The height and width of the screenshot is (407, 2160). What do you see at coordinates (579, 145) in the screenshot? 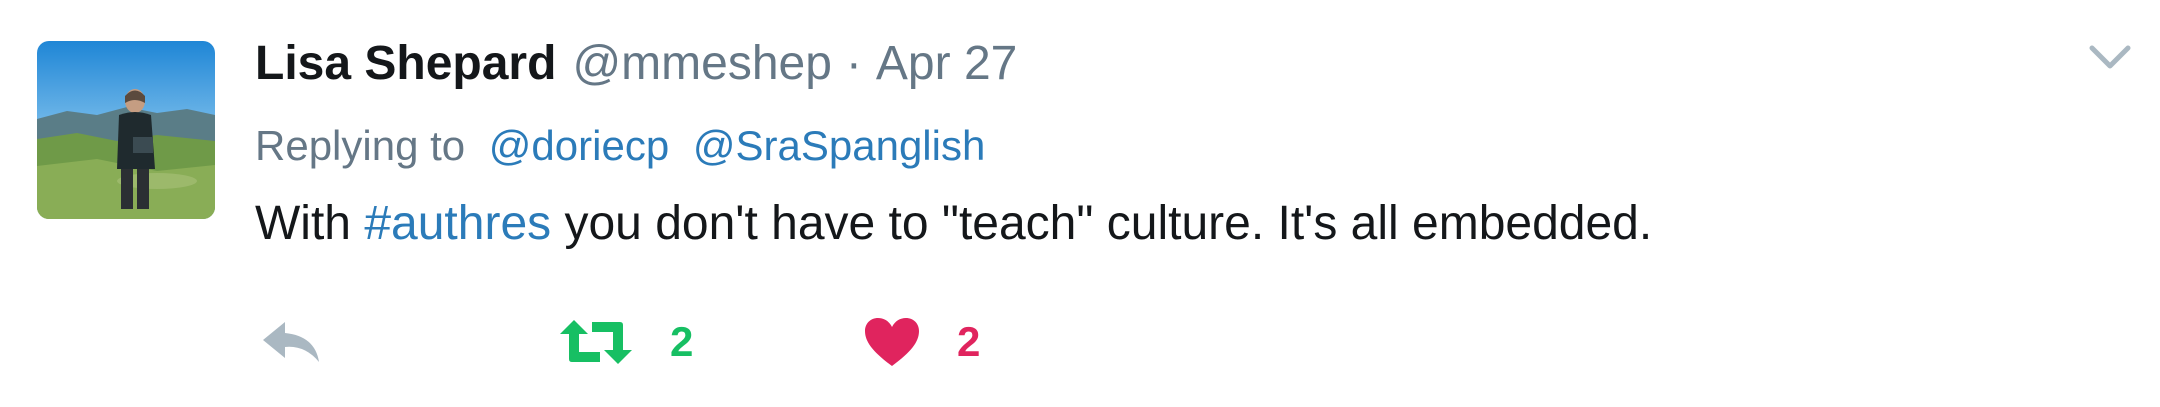
I see `mention-link: @doriecp` at bounding box center [579, 145].